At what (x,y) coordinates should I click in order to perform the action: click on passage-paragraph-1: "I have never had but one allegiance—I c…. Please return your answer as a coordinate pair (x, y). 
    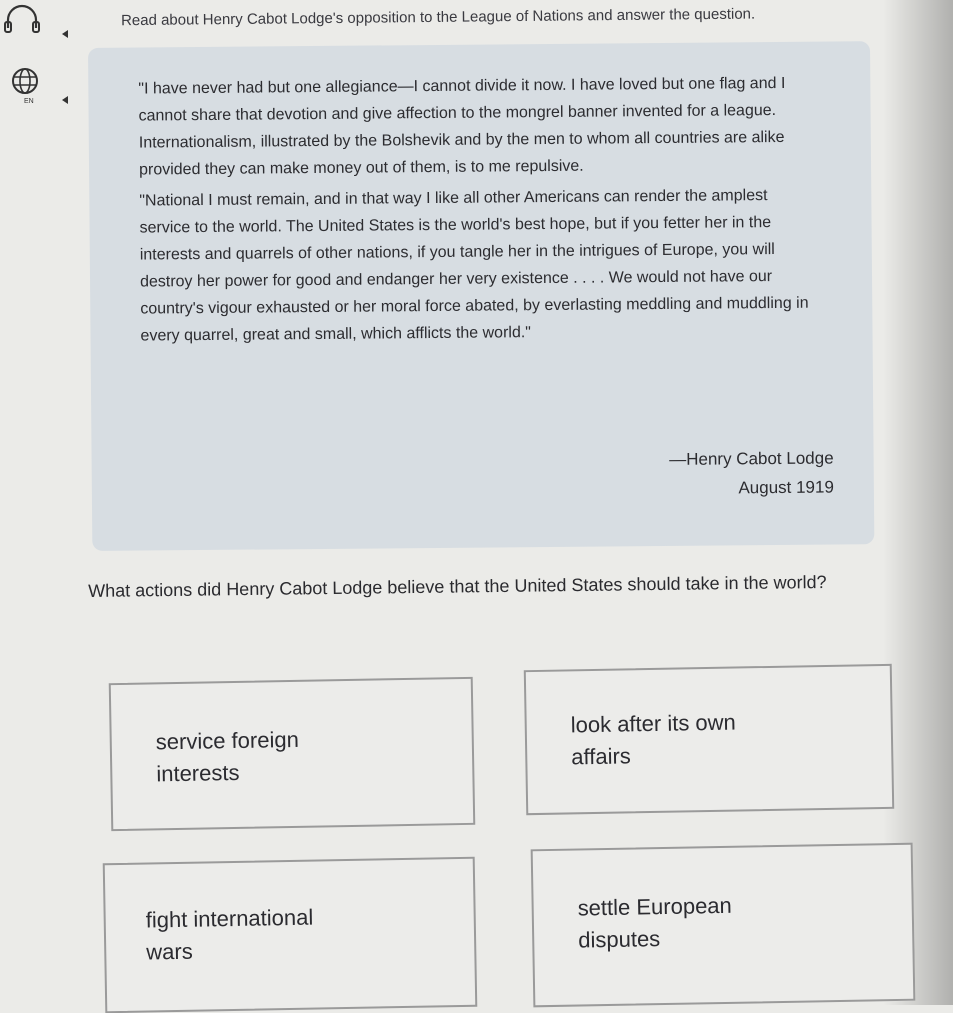
    Looking at the image, I should click on (462, 126).